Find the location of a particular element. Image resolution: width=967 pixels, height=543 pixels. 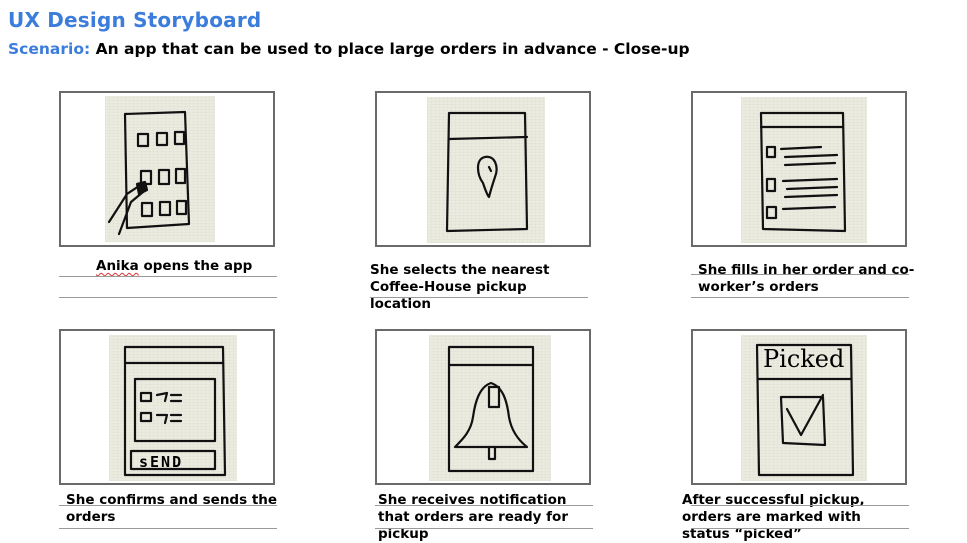

storyboard-panel-6: Picked is located at coordinates (799, 407).